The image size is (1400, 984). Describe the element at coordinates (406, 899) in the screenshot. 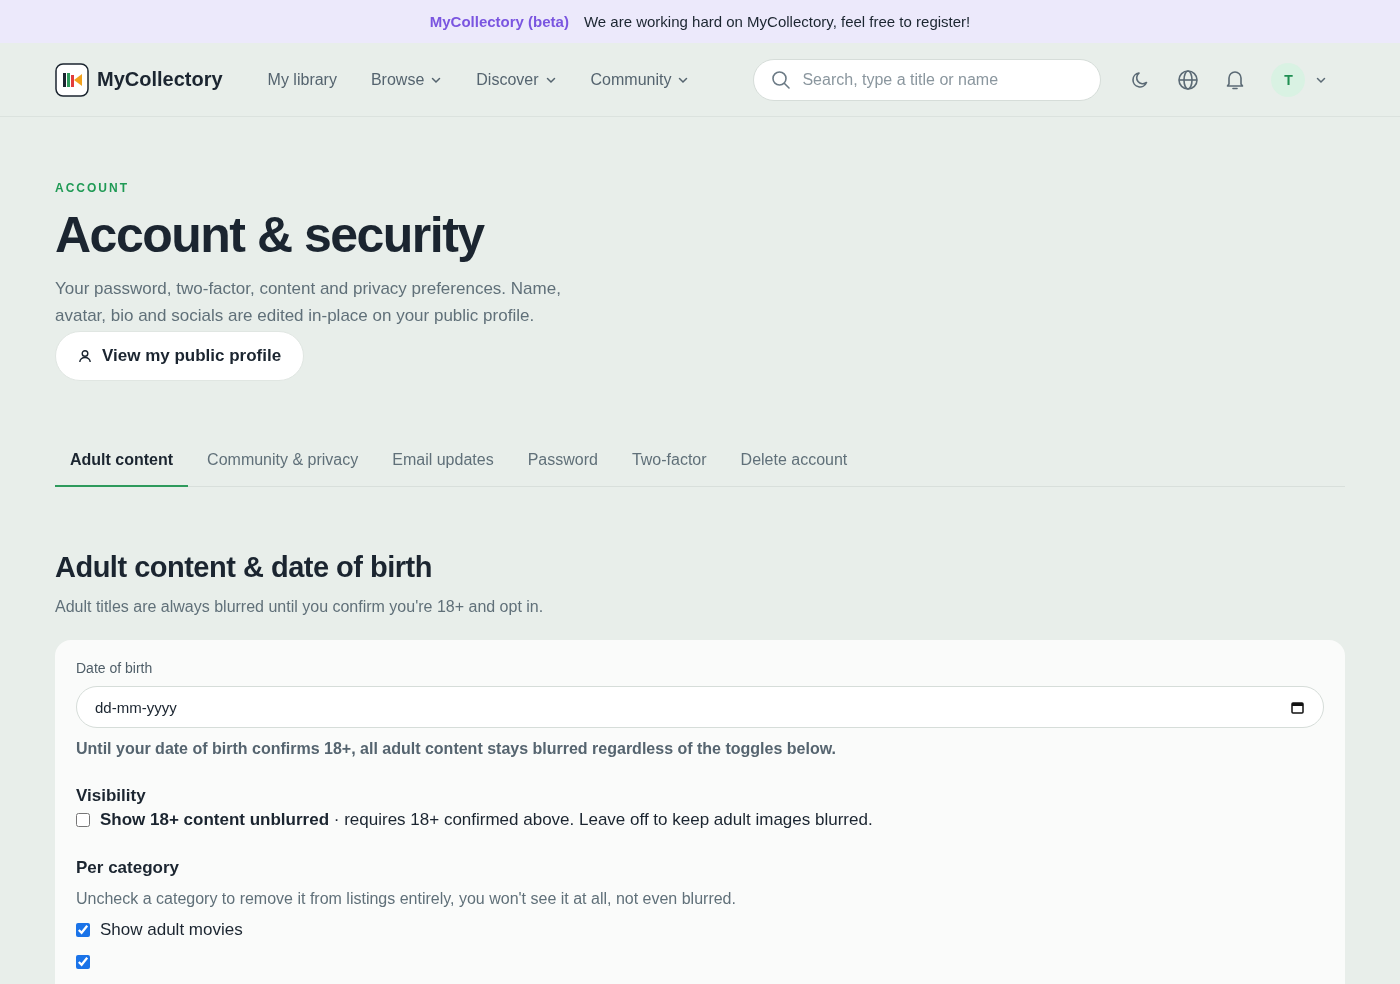

I see `group-description: Uncheck a category to remove it from listings entirely, you won't see it at all, not even blurred.` at that location.